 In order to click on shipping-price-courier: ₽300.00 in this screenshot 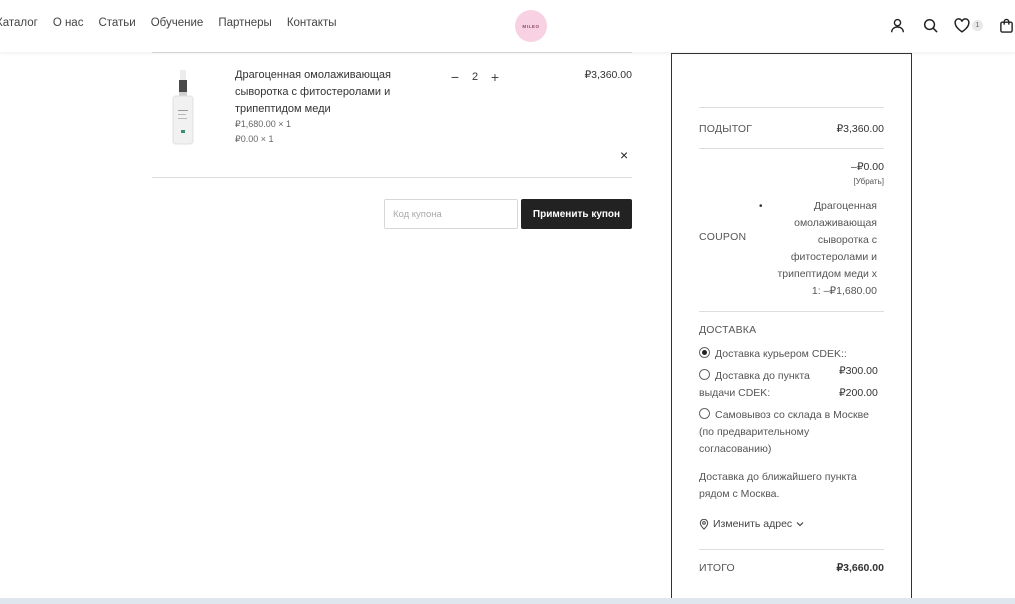, I will do `click(858, 371)`.